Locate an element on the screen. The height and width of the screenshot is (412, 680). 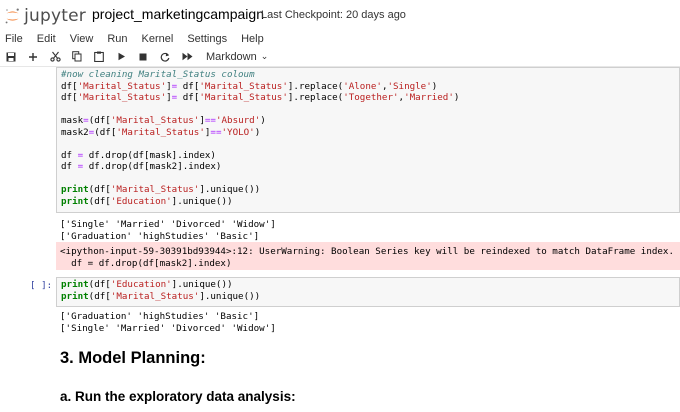
refresh-icon is located at coordinates (165, 57).